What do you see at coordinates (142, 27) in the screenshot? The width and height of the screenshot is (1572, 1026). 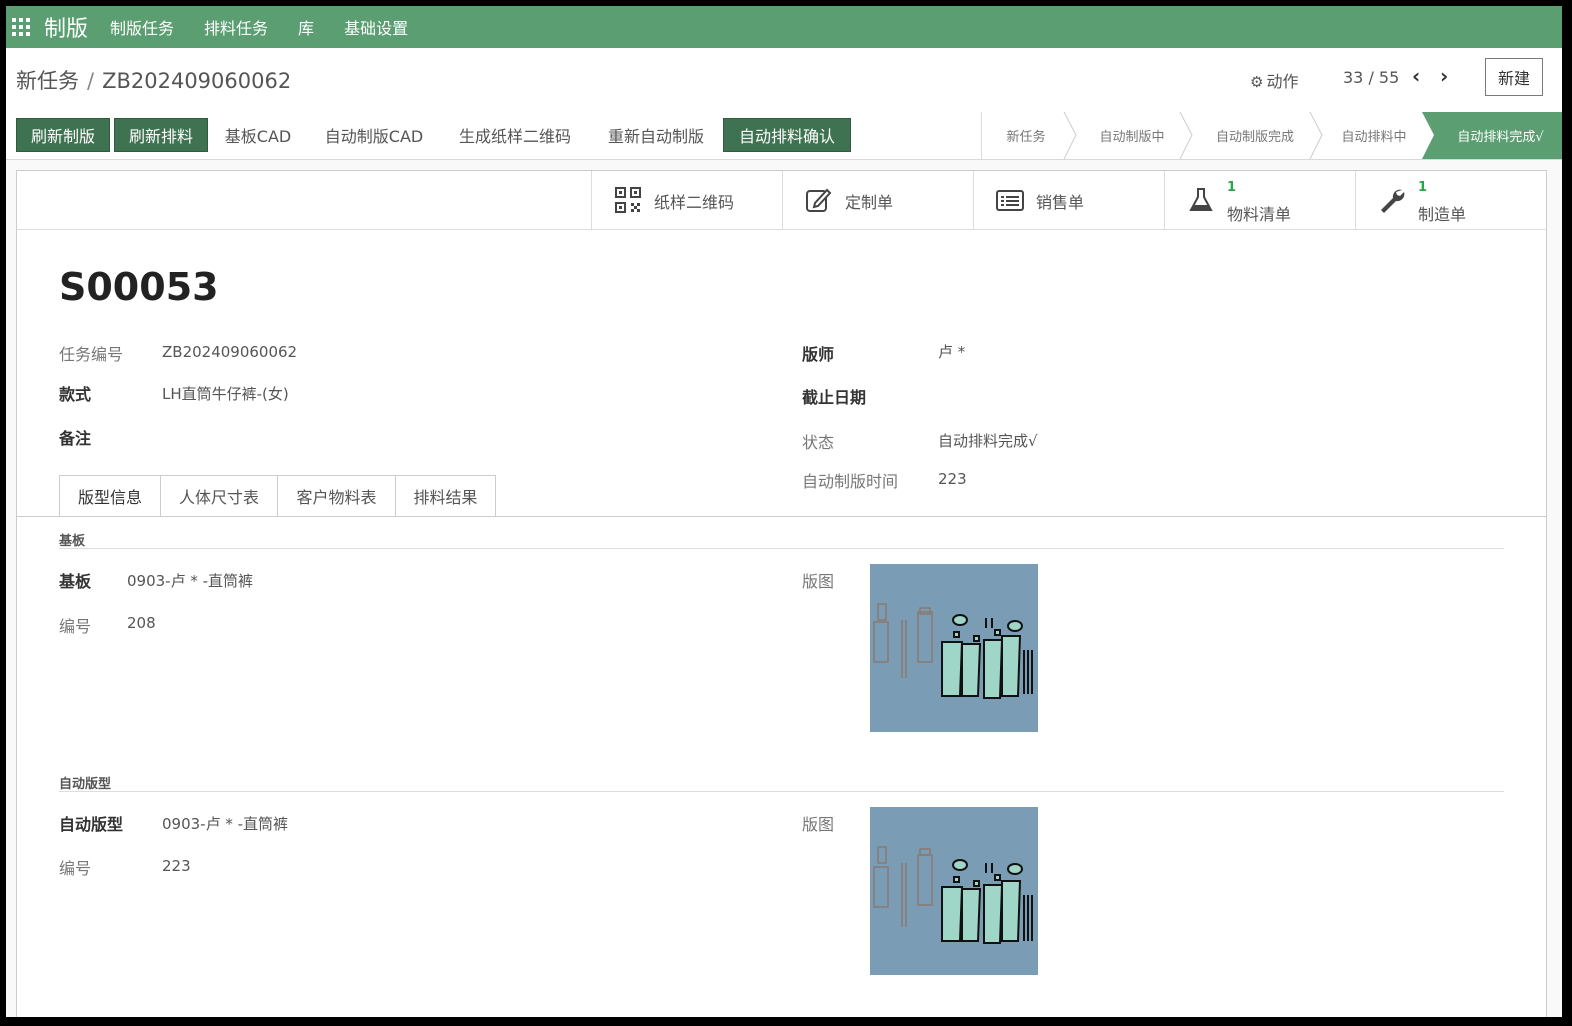 I see `nav-item-pattern-tasks: 制版任务` at bounding box center [142, 27].